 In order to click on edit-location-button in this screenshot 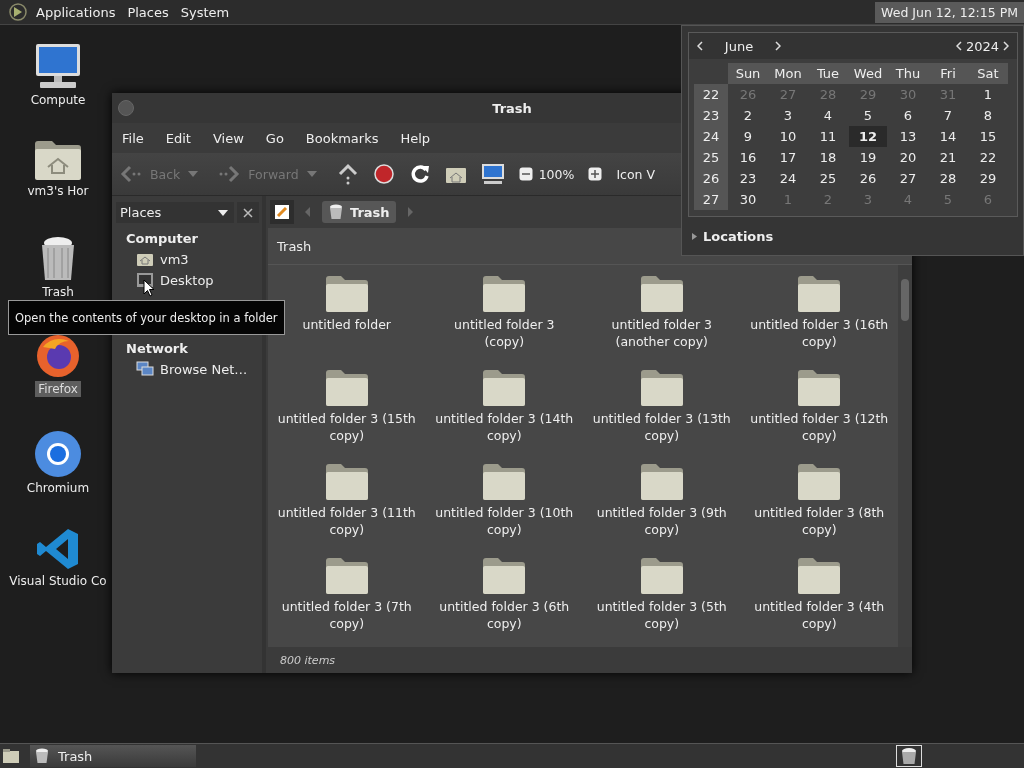, I will do `click(282, 212)`.